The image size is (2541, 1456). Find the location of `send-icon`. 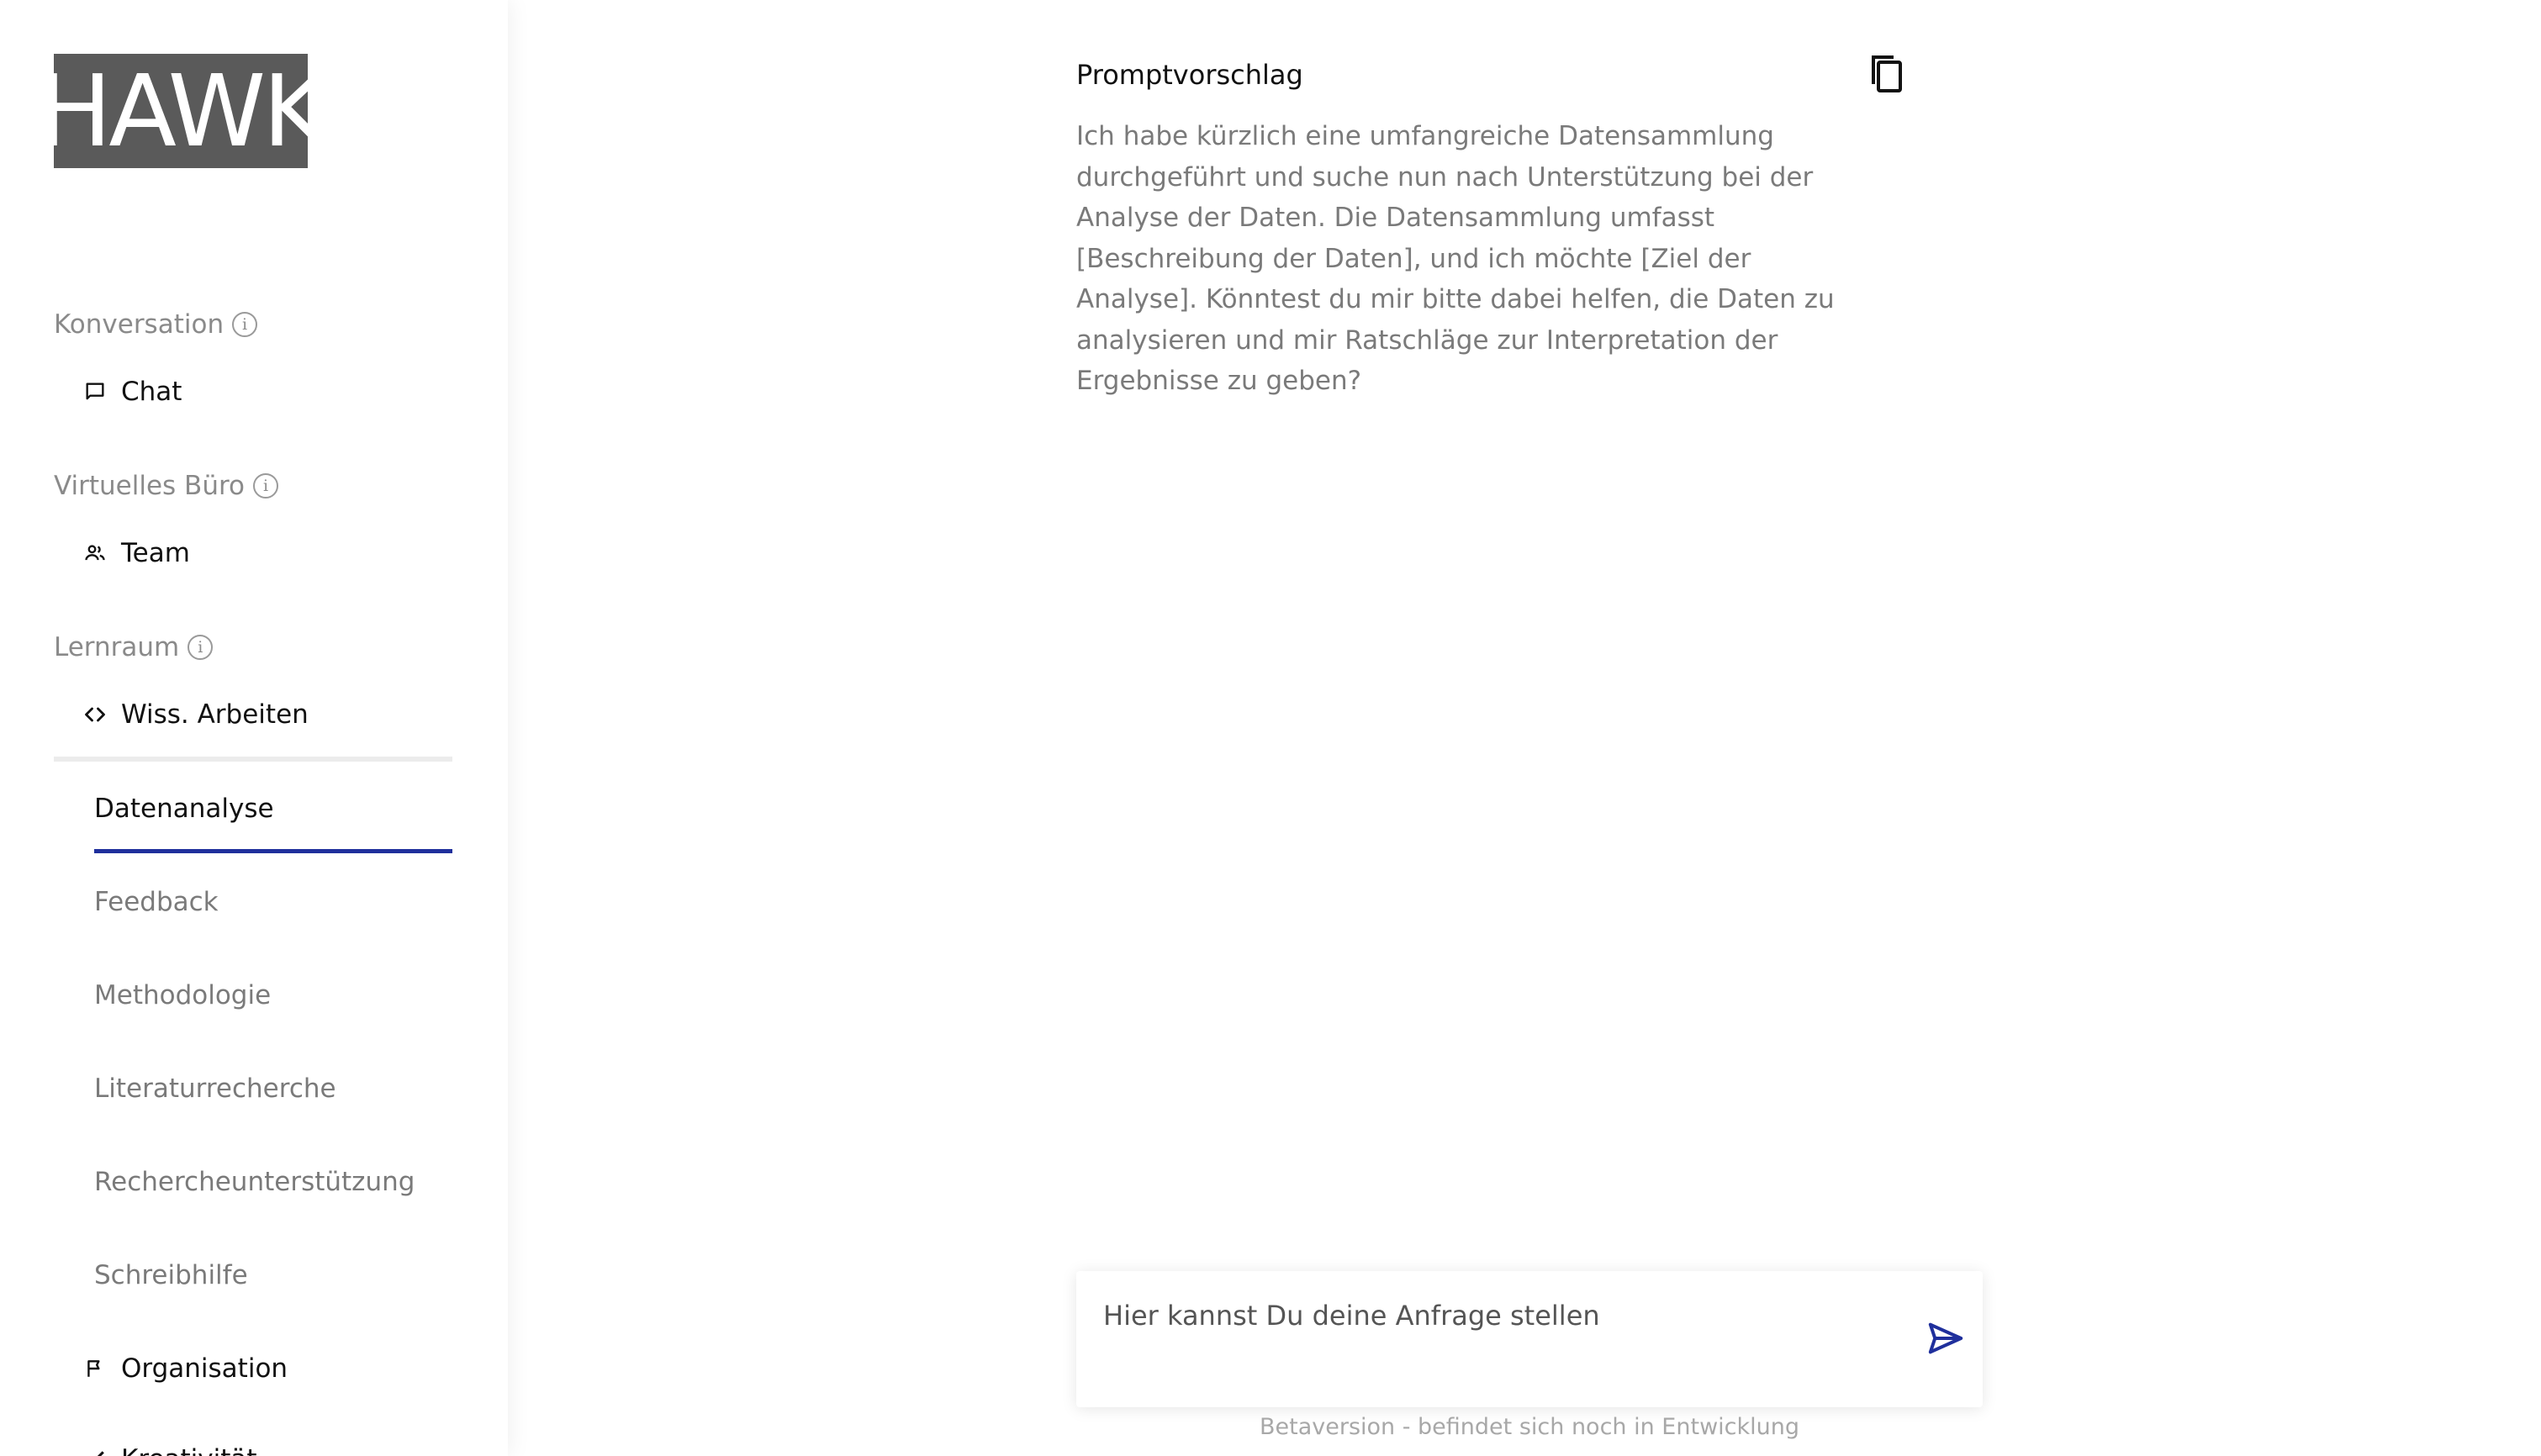

send-icon is located at coordinates (1945, 1338).